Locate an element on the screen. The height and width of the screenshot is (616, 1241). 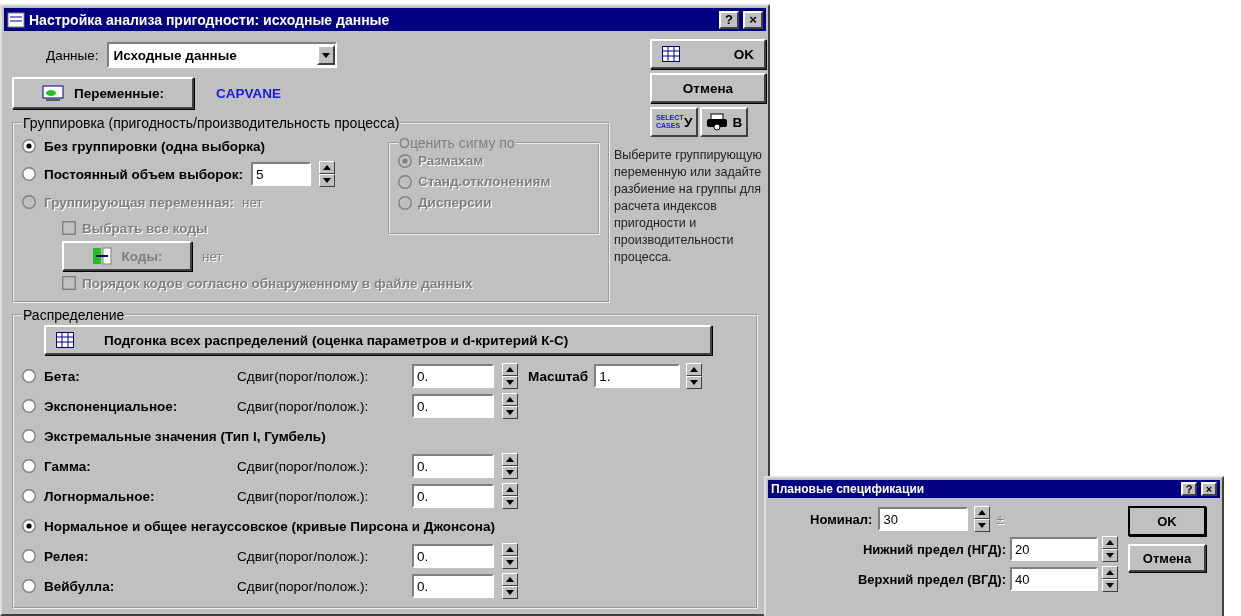
option-label: Размахам is located at coordinates (451, 160).